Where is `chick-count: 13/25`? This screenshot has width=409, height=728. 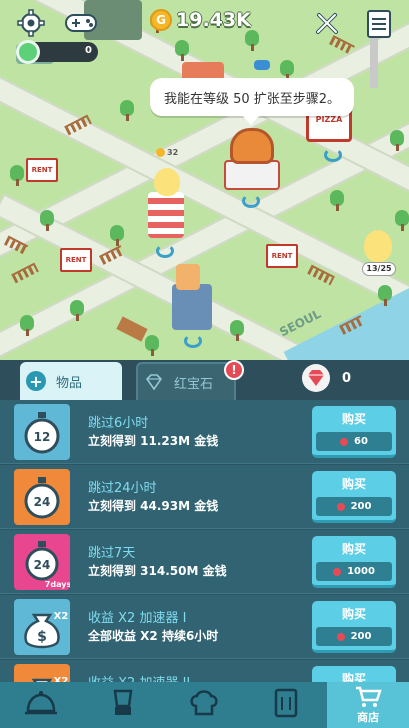
chick-count: 13/25 is located at coordinates (379, 269).